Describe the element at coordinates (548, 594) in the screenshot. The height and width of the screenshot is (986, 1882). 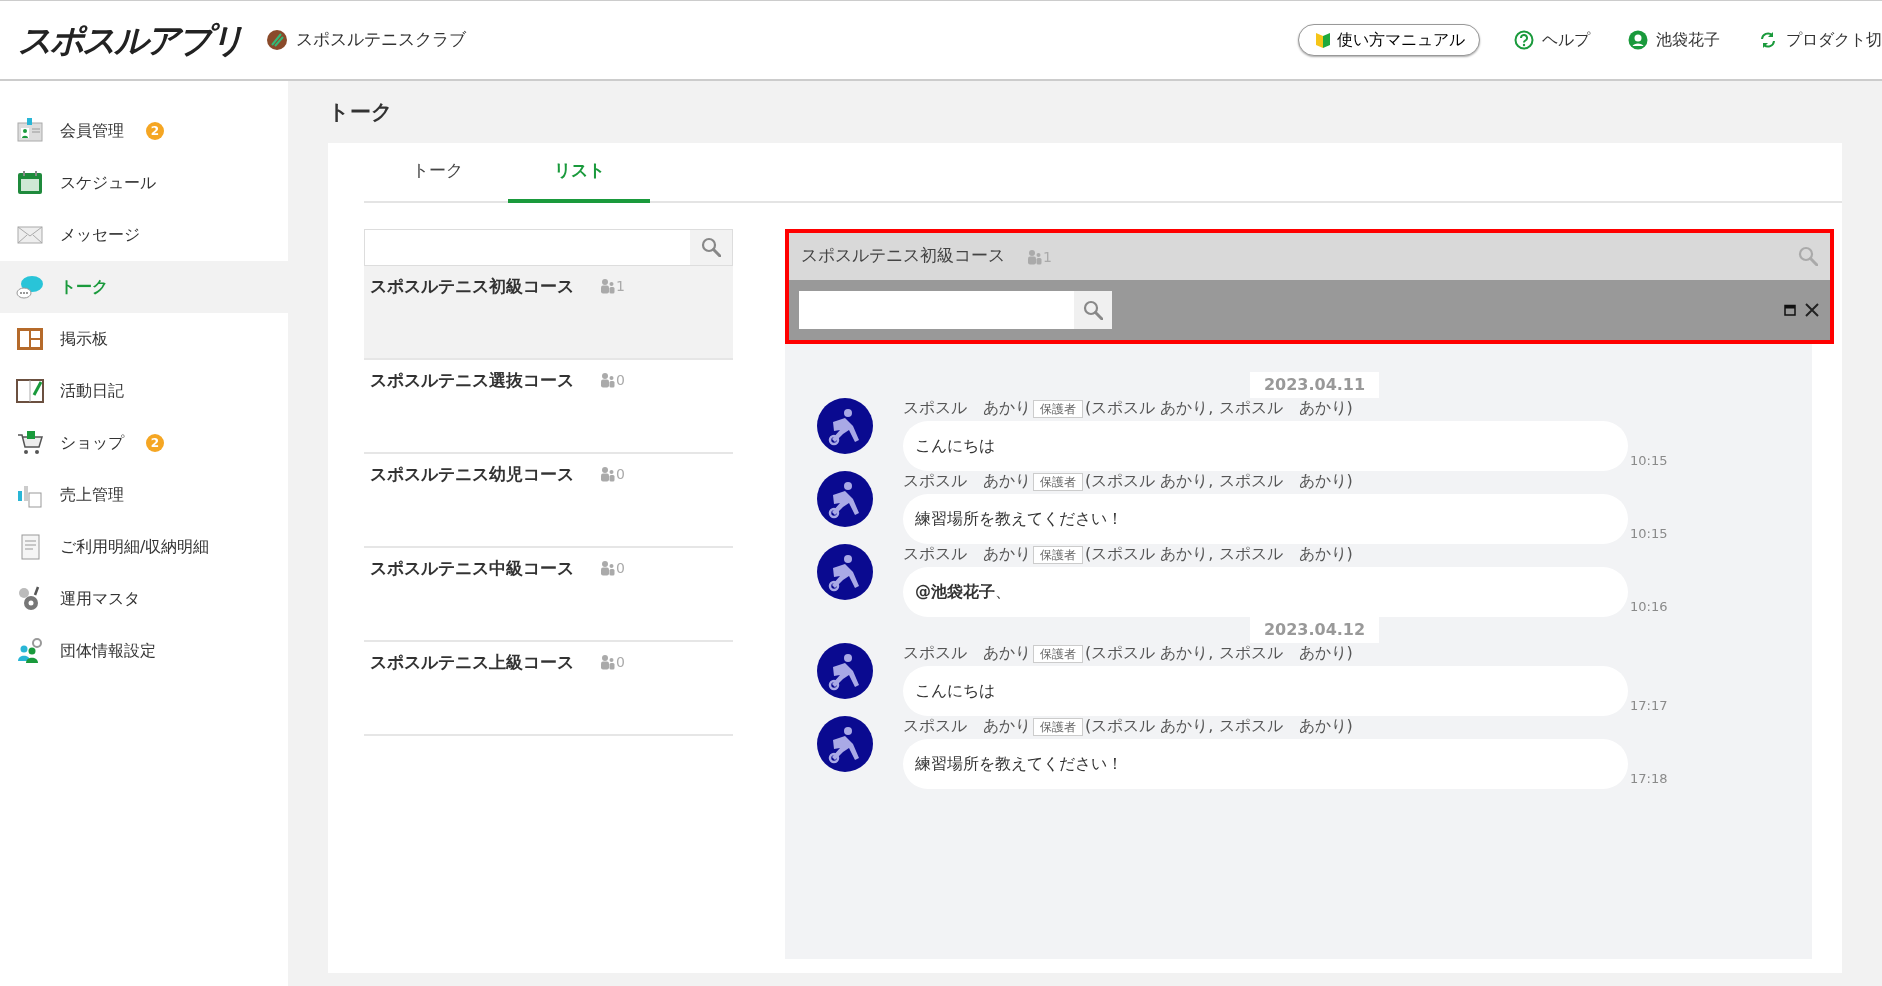
I see `talk-list-item: スポスルテニス中級コース 0` at that location.